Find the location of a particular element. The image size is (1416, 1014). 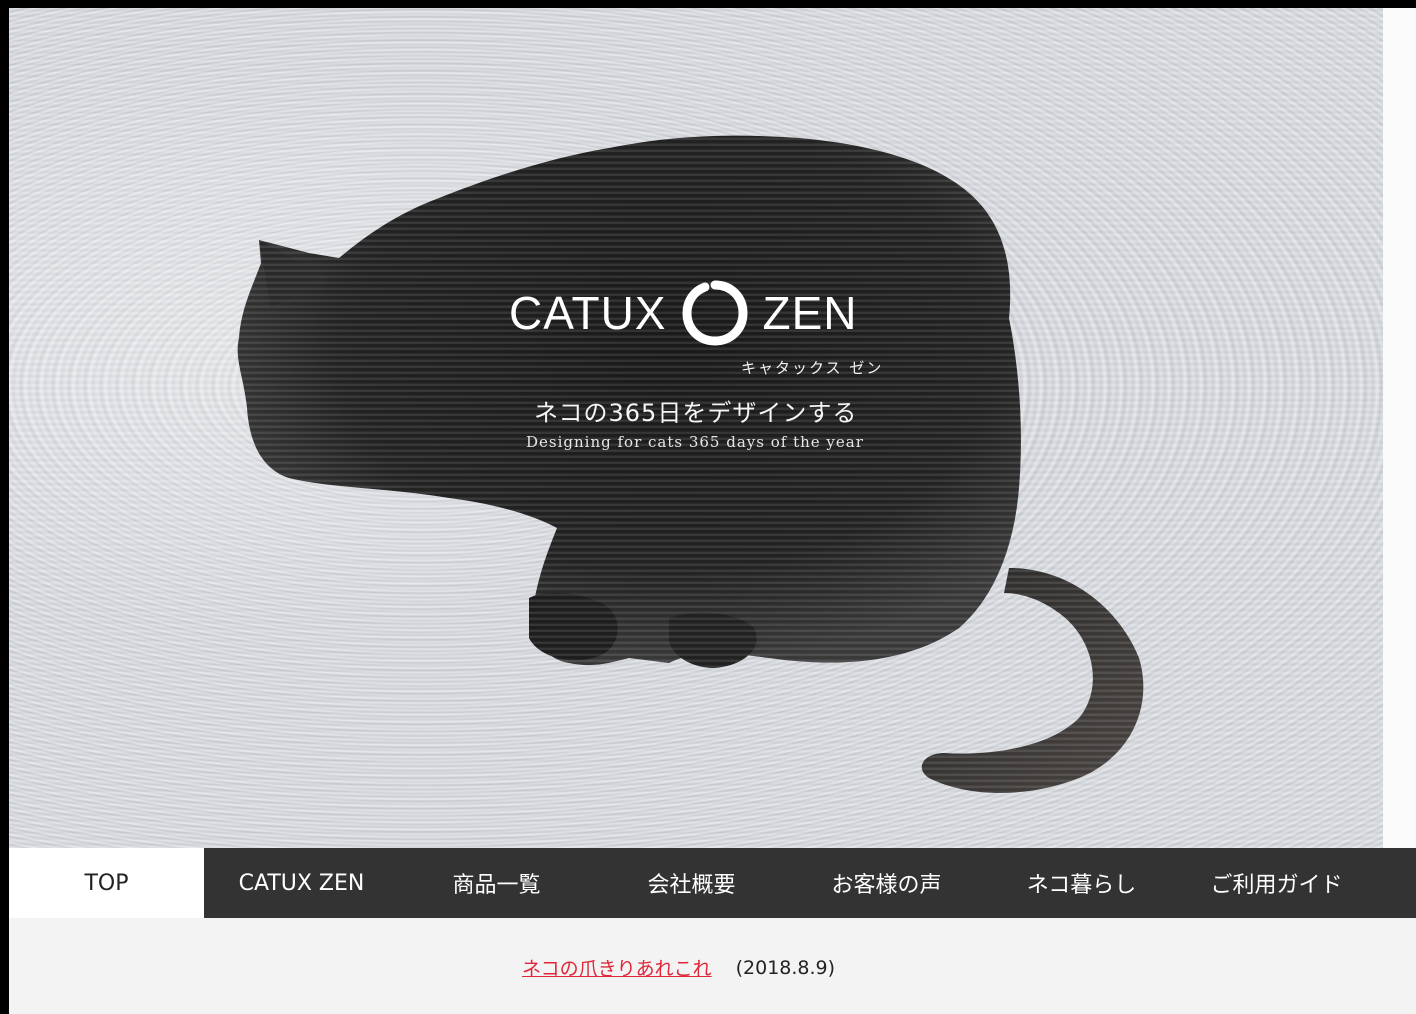

hero-right-strip is located at coordinates (1399, 428).